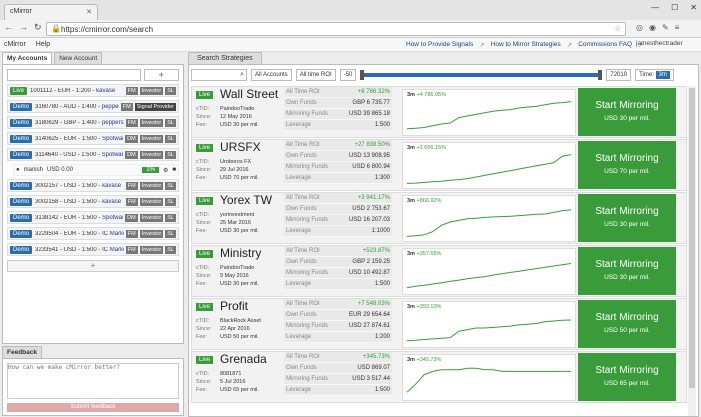 This screenshot has width=701, height=417. What do you see at coordinates (655, 7) in the screenshot?
I see `minimize-icon: —` at bounding box center [655, 7].